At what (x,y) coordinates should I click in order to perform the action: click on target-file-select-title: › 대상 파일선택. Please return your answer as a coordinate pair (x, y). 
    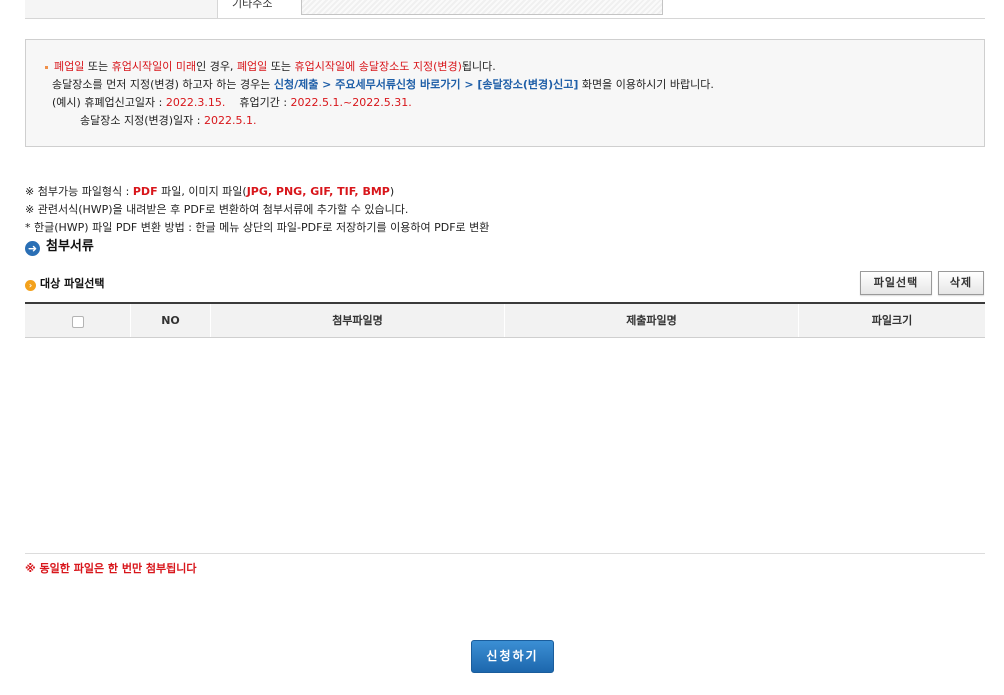
    Looking at the image, I should click on (65, 283).